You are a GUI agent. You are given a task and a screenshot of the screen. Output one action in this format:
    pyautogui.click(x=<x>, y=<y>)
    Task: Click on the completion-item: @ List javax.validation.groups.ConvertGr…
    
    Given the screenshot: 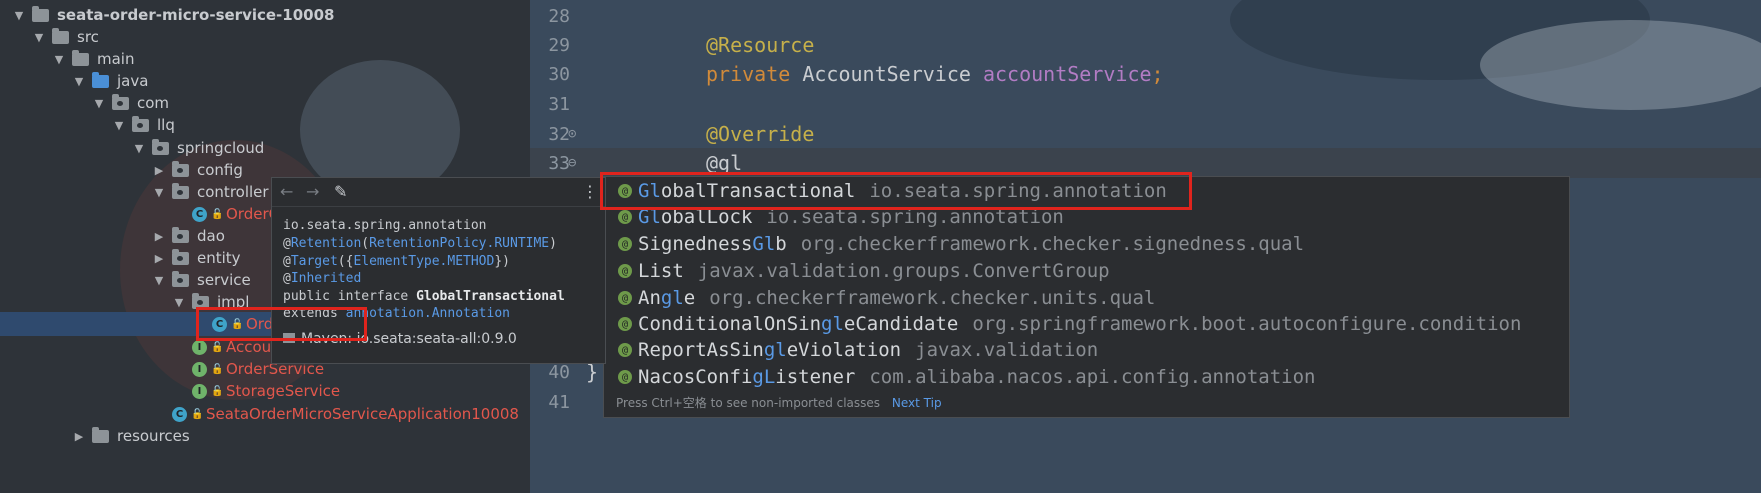 What is the action you would take?
    pyautogui.click(x=1086, y=271)
    